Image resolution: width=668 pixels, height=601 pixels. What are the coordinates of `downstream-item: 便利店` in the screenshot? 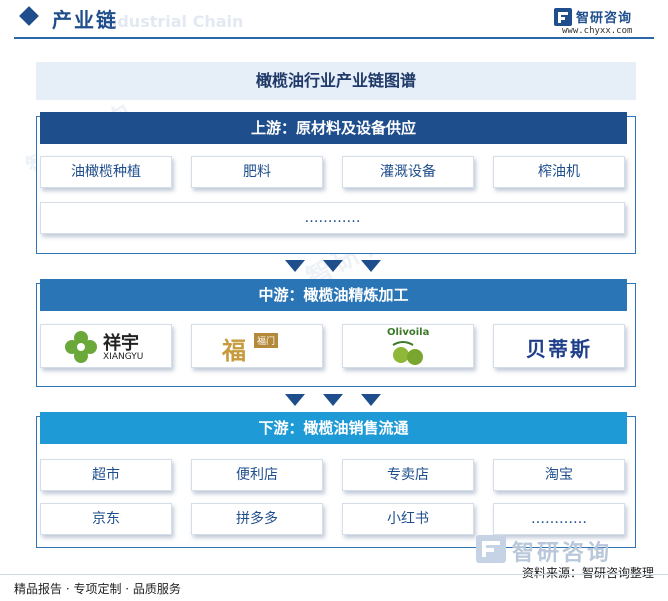 It's located at (257, 475).